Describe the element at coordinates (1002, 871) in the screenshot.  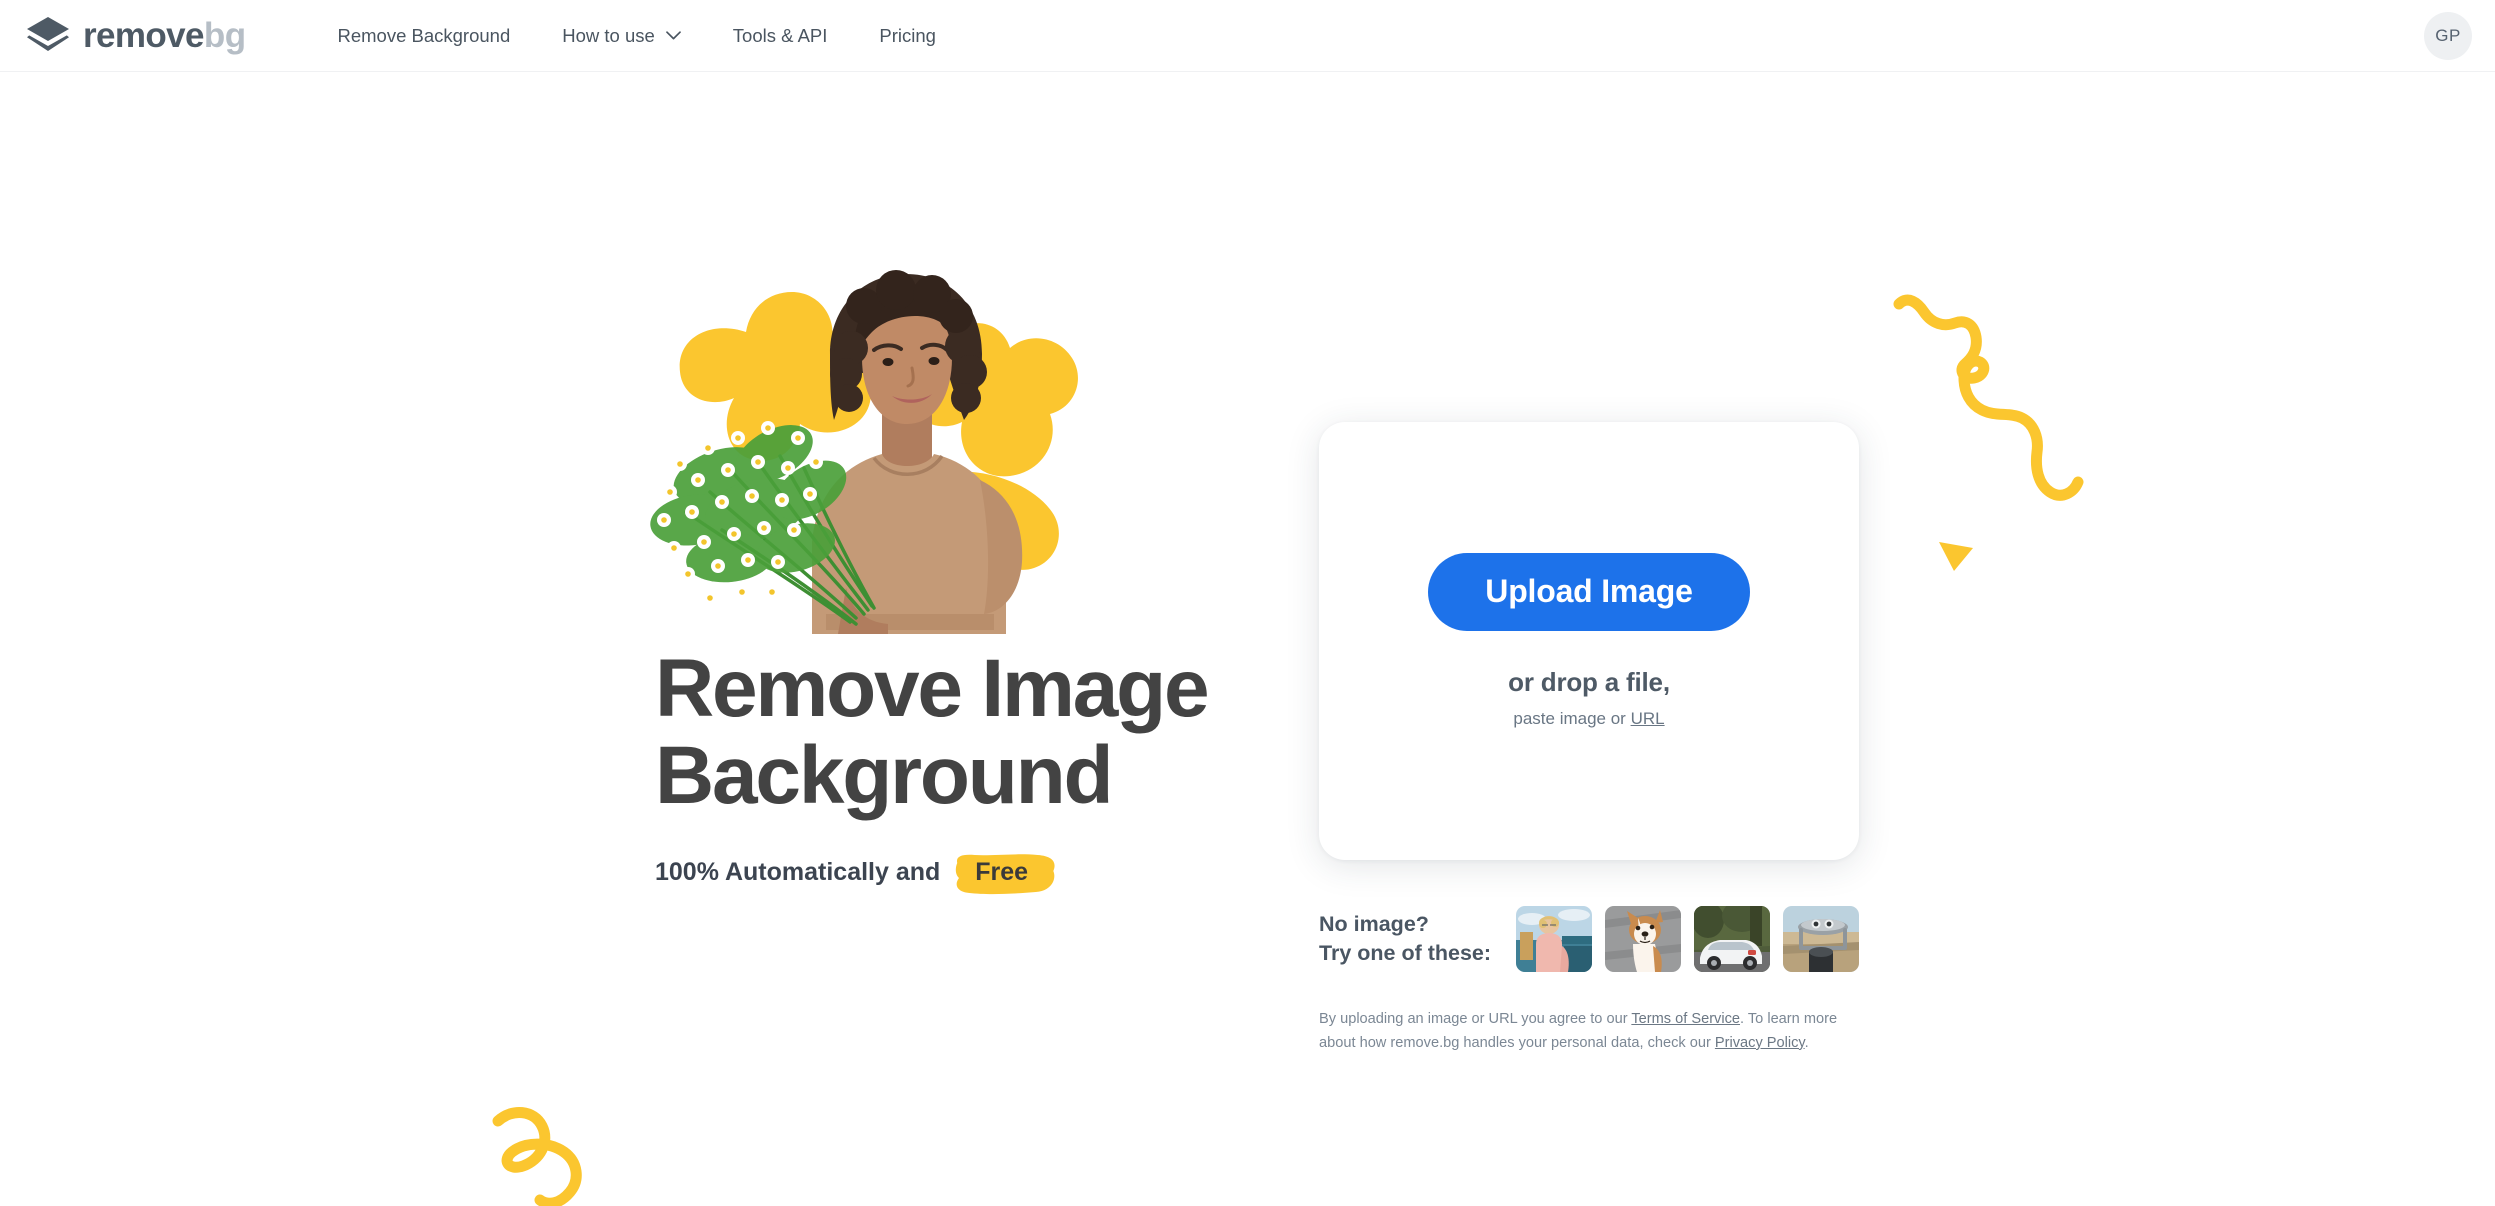
I see `free-badge-label: Free` at that location.